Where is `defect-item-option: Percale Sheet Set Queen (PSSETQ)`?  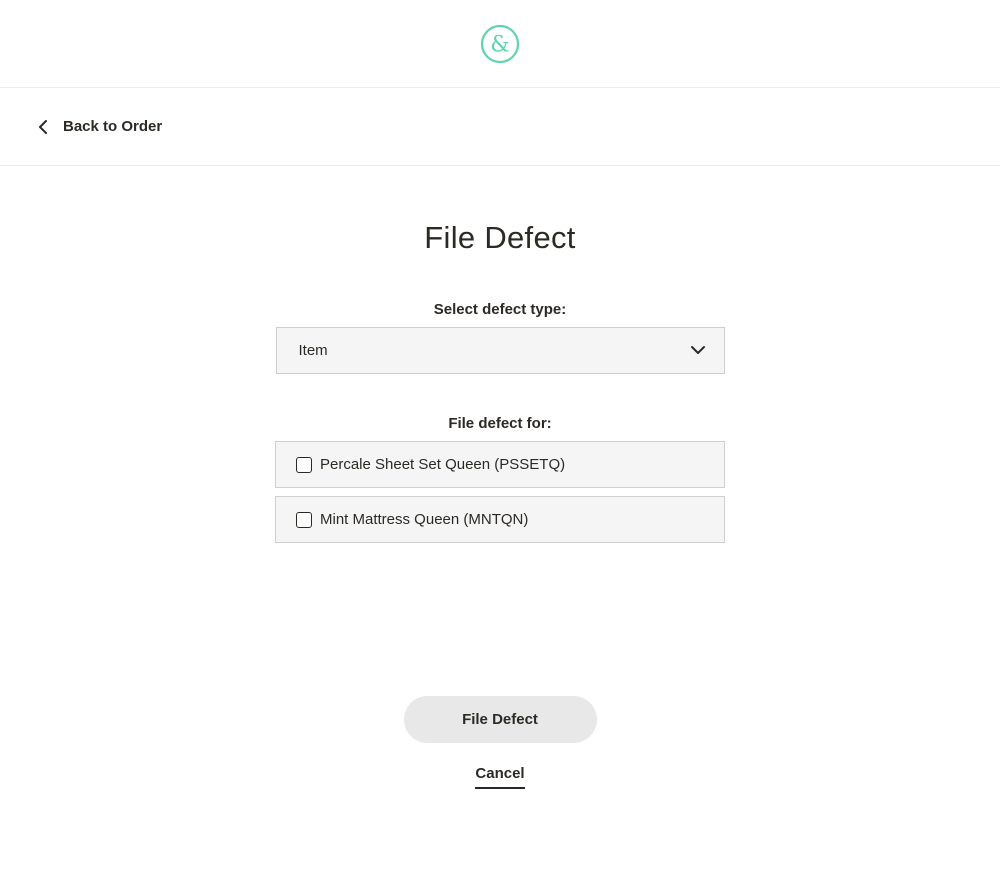 defect-item-option: Percale Sheet Set Queen (PSSETQ) is located at coordinates (500, 464).